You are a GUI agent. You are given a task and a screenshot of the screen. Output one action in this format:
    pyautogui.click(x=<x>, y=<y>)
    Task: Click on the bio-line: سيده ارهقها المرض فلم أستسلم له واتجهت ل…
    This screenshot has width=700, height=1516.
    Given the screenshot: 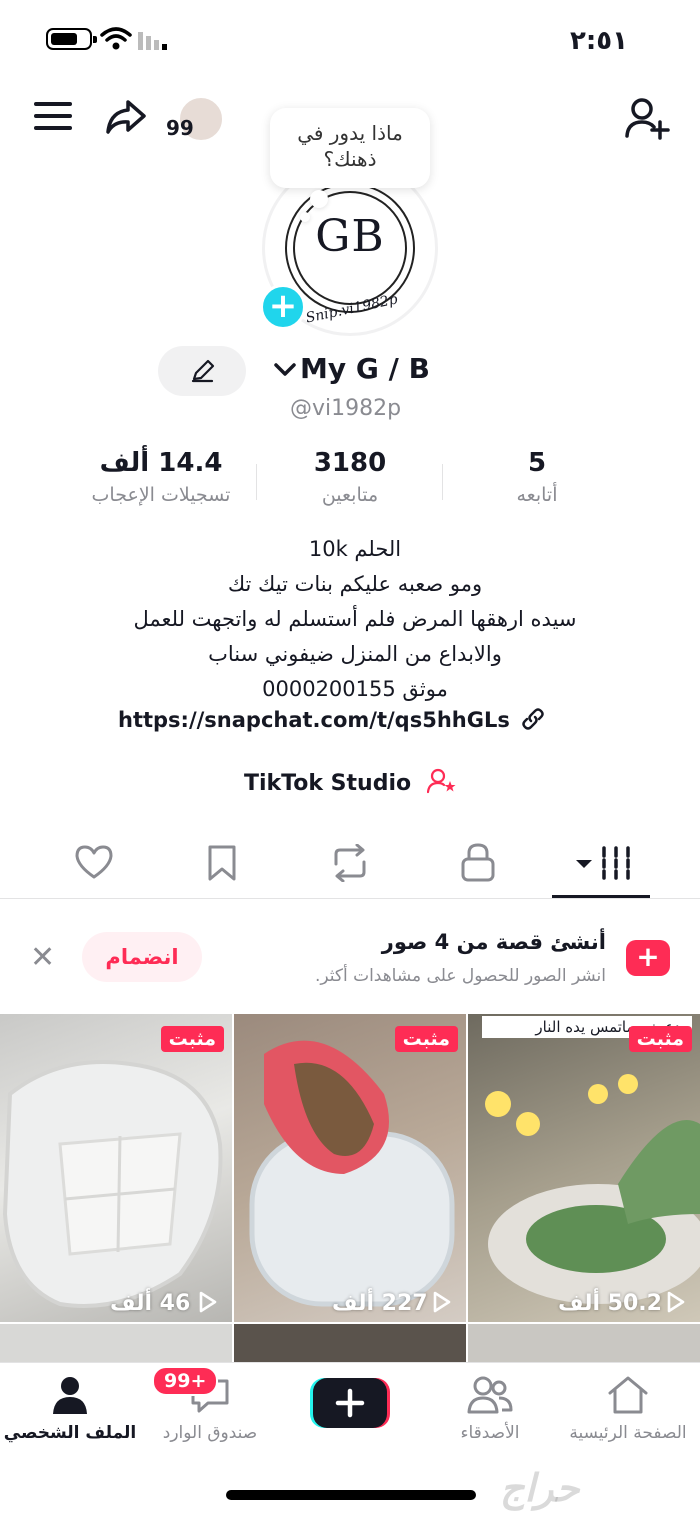 What is the action you would take?
    pyautogui.click(x=355, y=619)
    